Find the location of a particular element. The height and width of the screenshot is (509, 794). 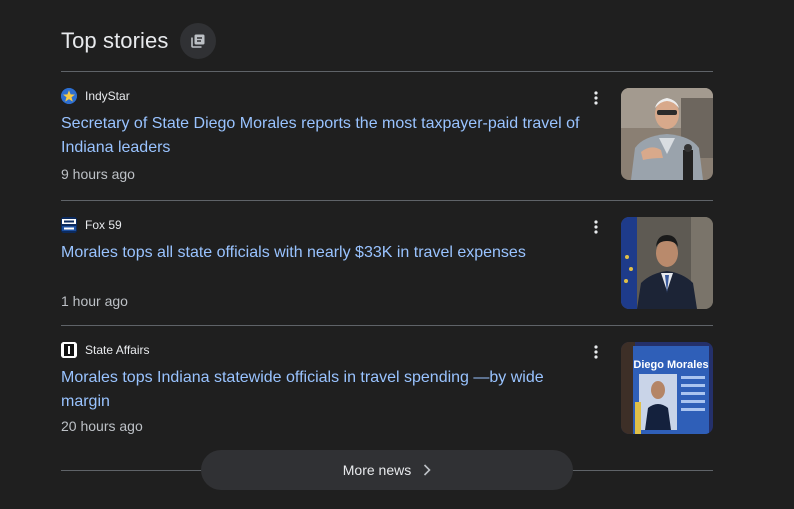

source-name: Fox 59 is located at coordinates (103, 225).